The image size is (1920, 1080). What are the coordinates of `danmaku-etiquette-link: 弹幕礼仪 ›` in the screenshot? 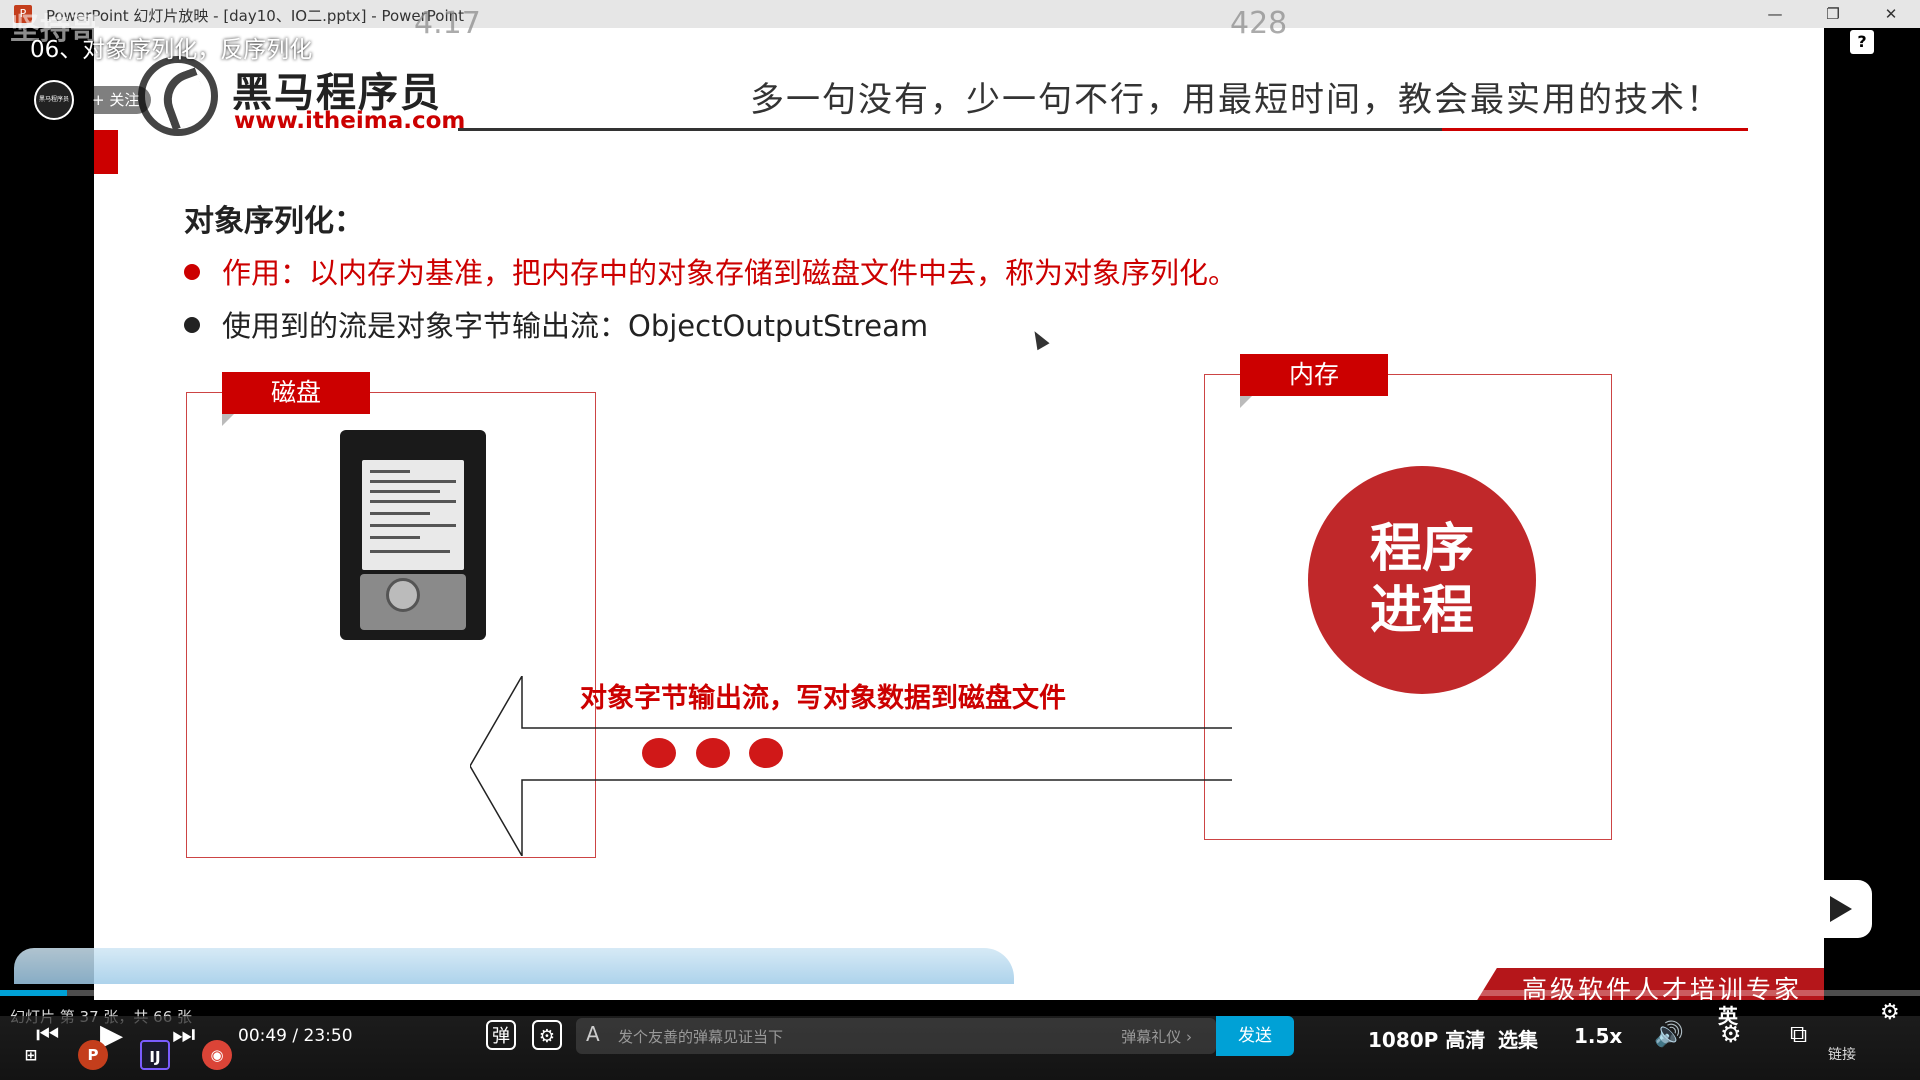 It's located at (1156, 1036).